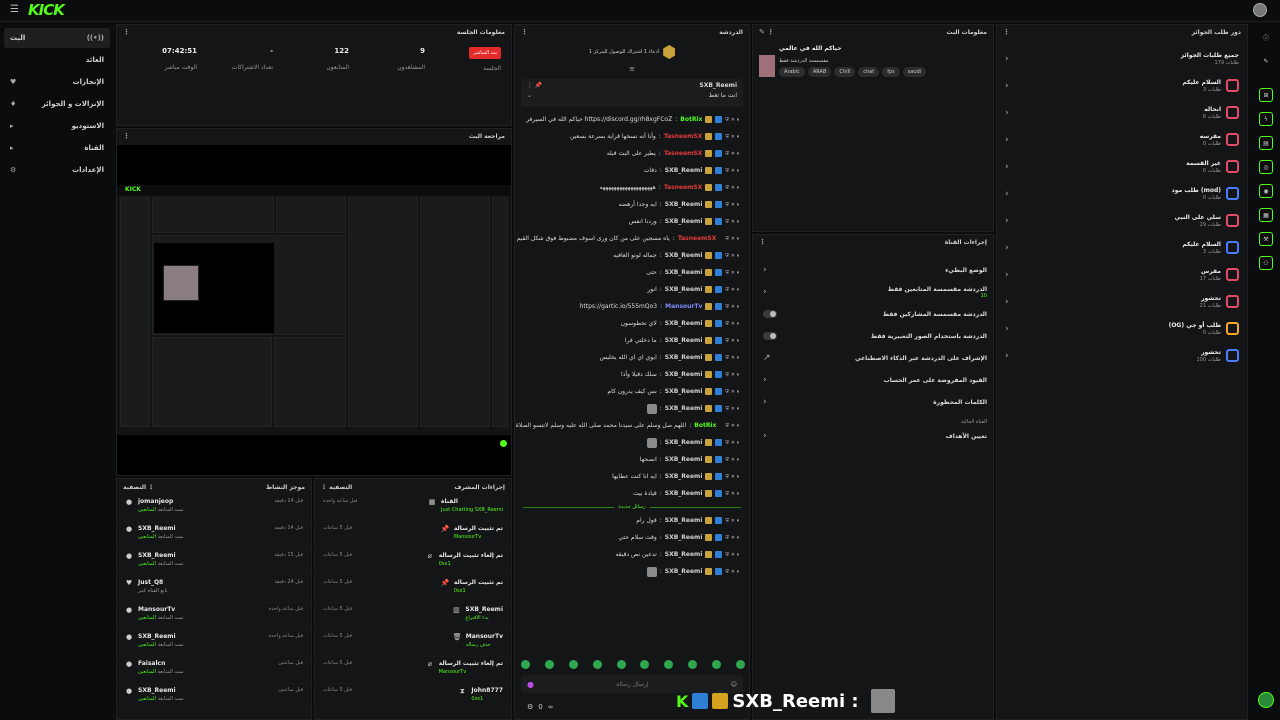 This screenshot has height=720, width=1280. Describe the element at coordinates (413, 616) in the screenshot. I see `mod-action-row: قبل 5 ساعات ▥ SXB_Reemi بدء الاقتراع` at that location.